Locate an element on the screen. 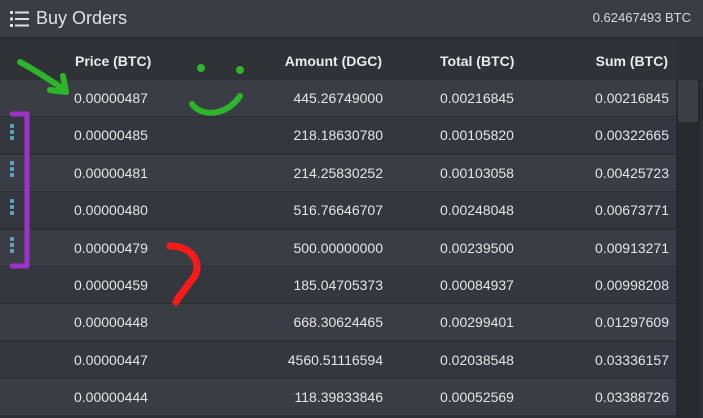  purple-bracket-annotation is located at coordinates (19, 190).